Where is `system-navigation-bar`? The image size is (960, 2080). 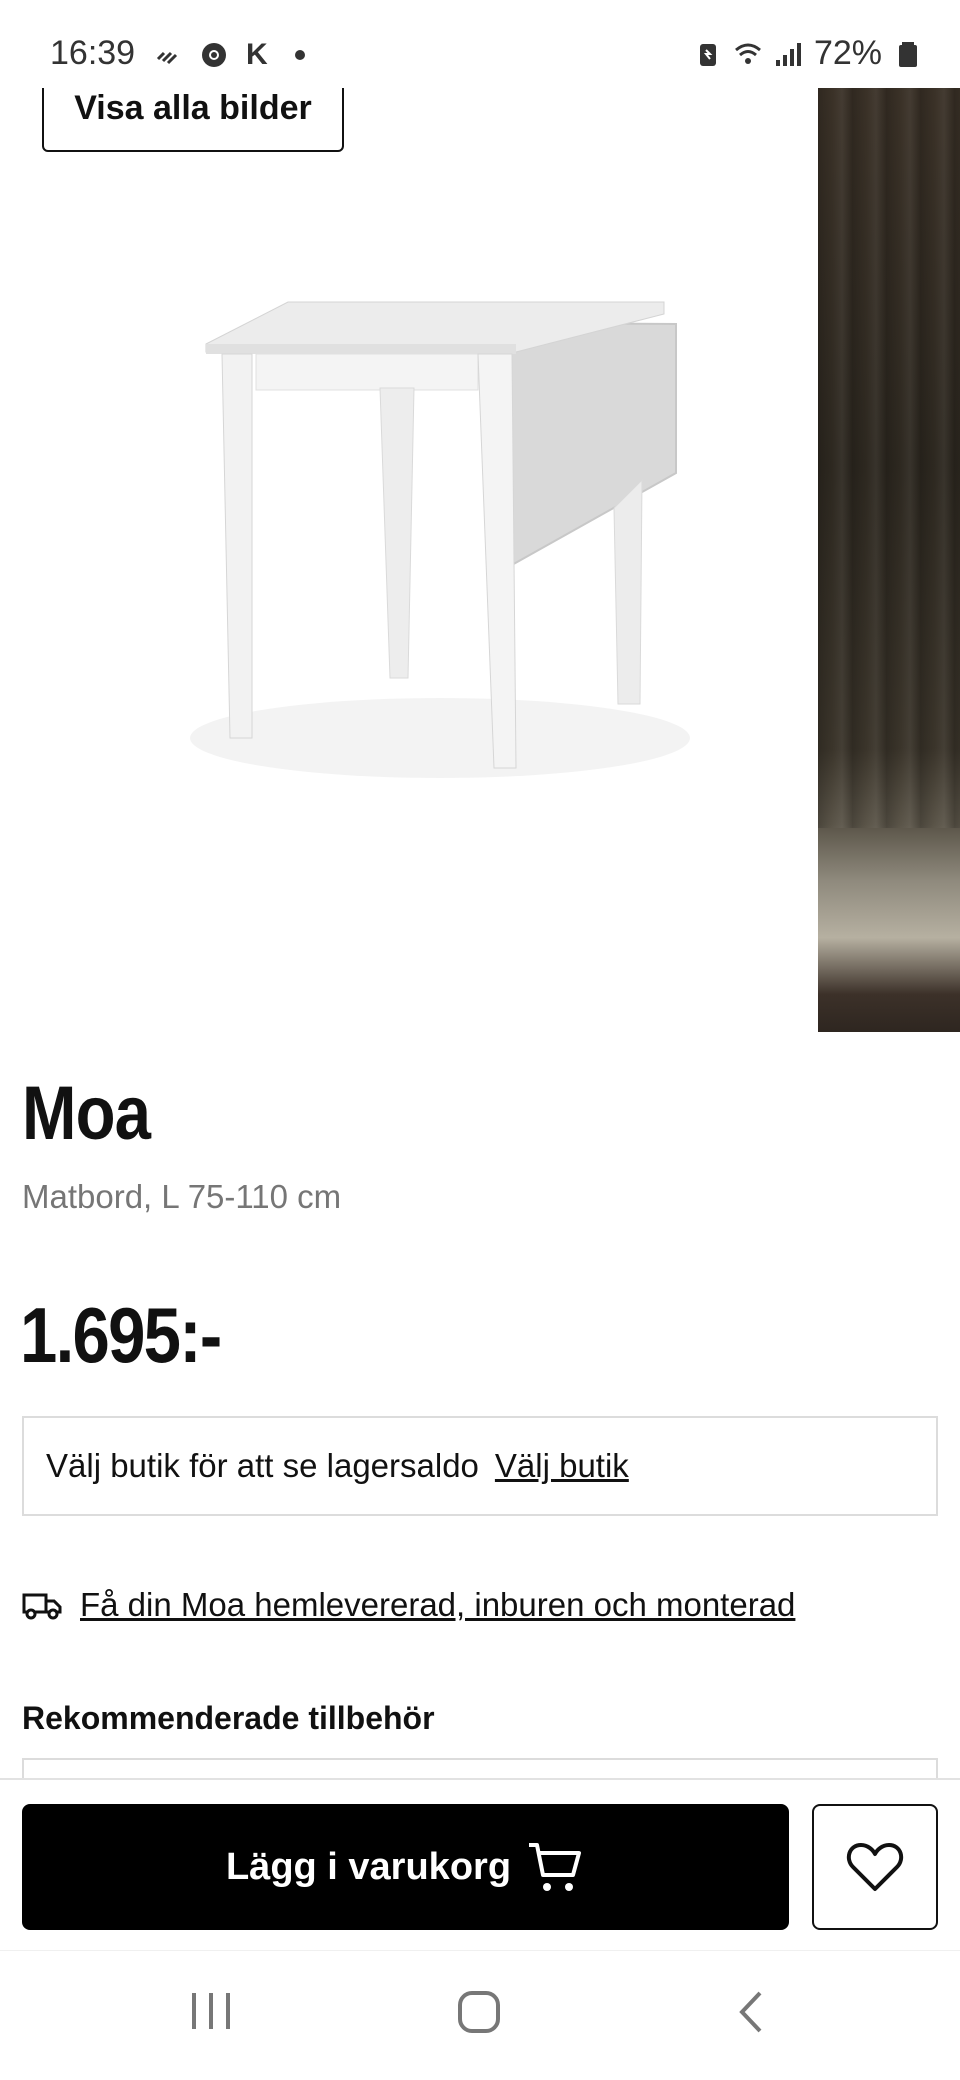
system-navigation-bar is located at coordinates (480, 2015).